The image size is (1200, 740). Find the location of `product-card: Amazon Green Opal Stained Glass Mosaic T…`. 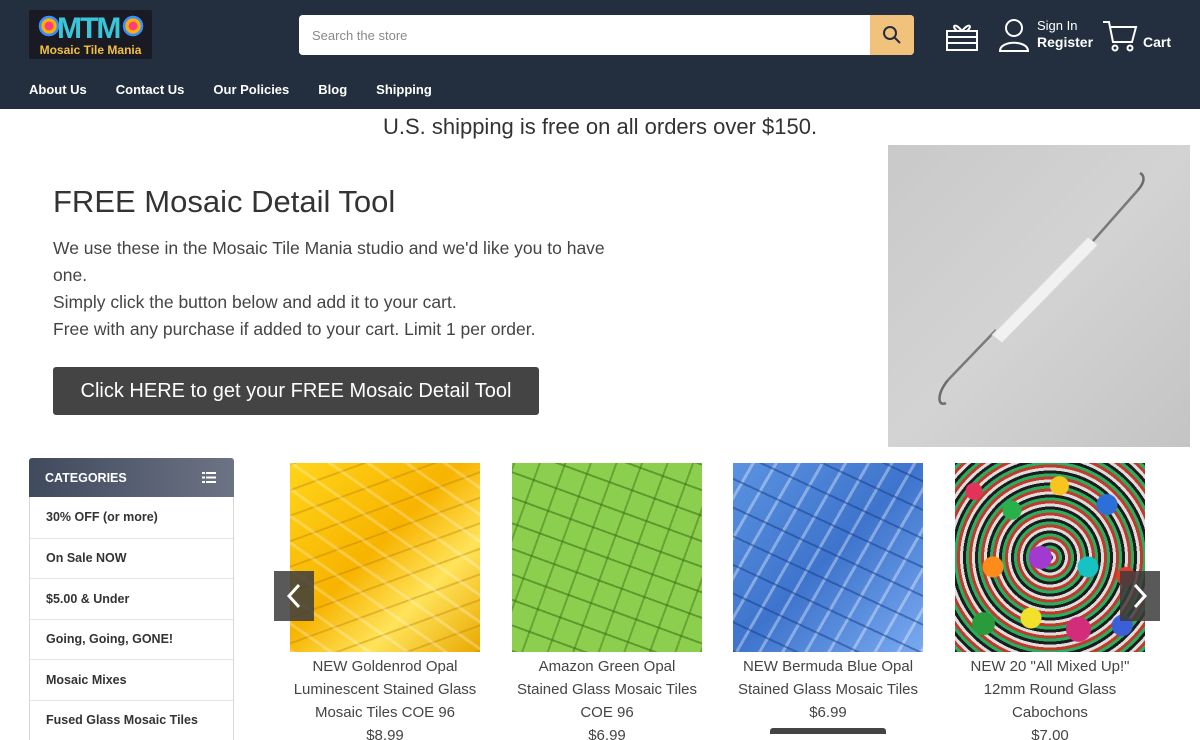

product-card: Amazon Green Opal Stained Glass Mosaic T… is located at coordinates (607, 601).